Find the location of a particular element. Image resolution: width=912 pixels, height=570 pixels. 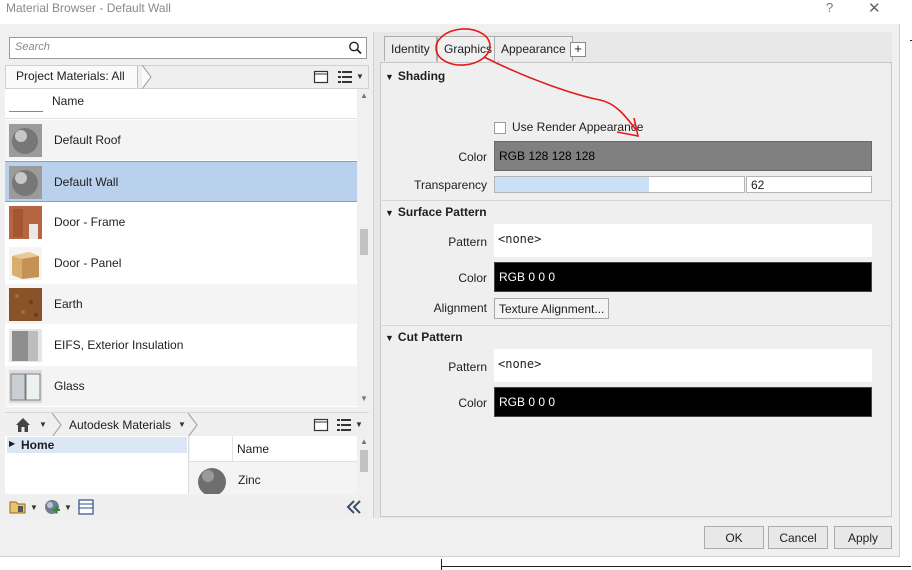

close-button: ✕ is located at coordinates (876, 8).